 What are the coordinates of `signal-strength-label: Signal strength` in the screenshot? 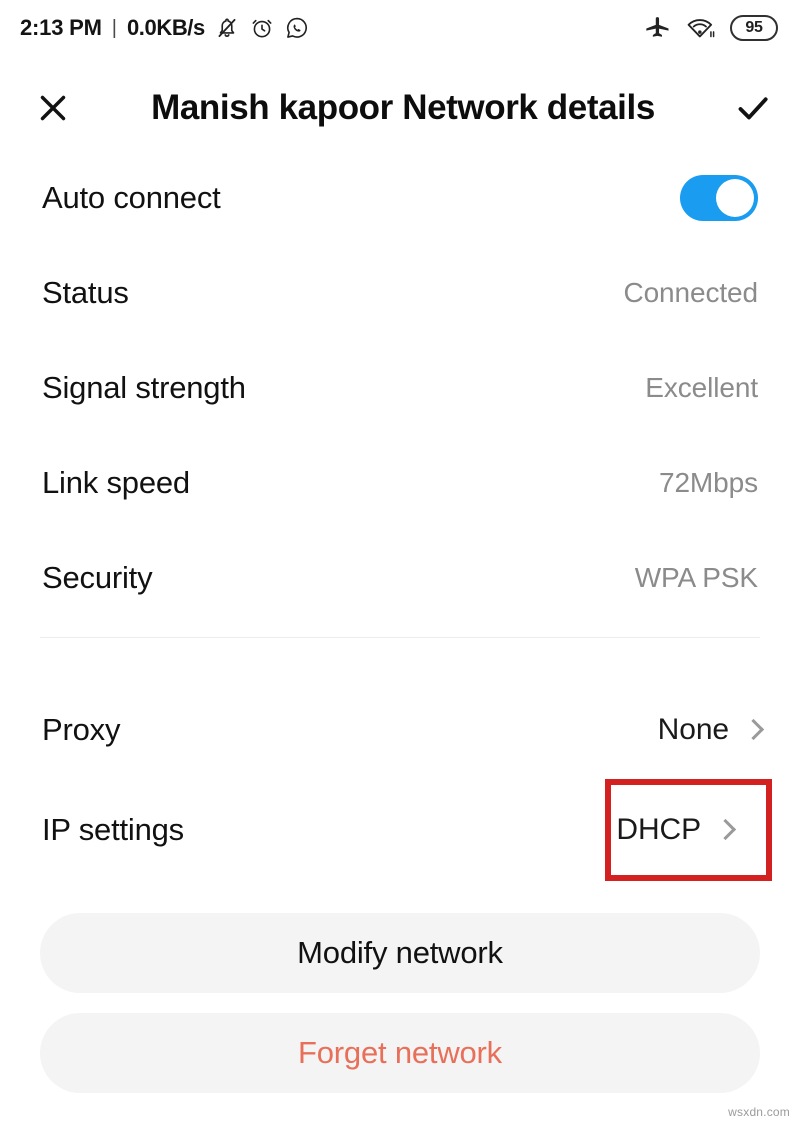 It's located at (144, 387).